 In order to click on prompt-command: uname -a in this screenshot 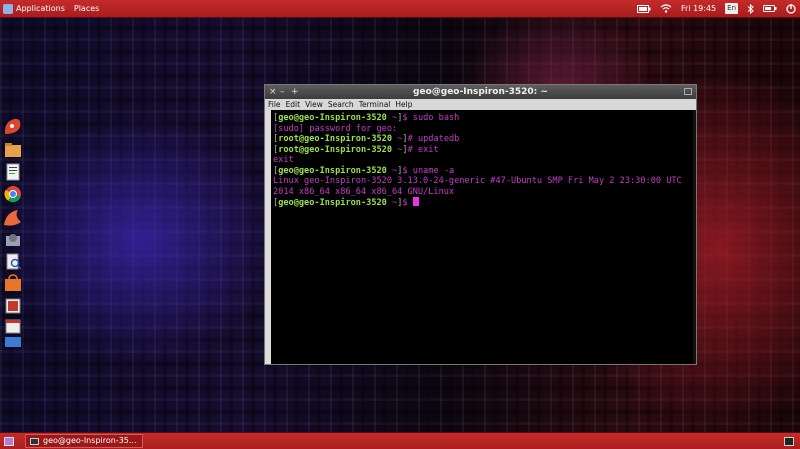, I will do `click(433, 170)`.